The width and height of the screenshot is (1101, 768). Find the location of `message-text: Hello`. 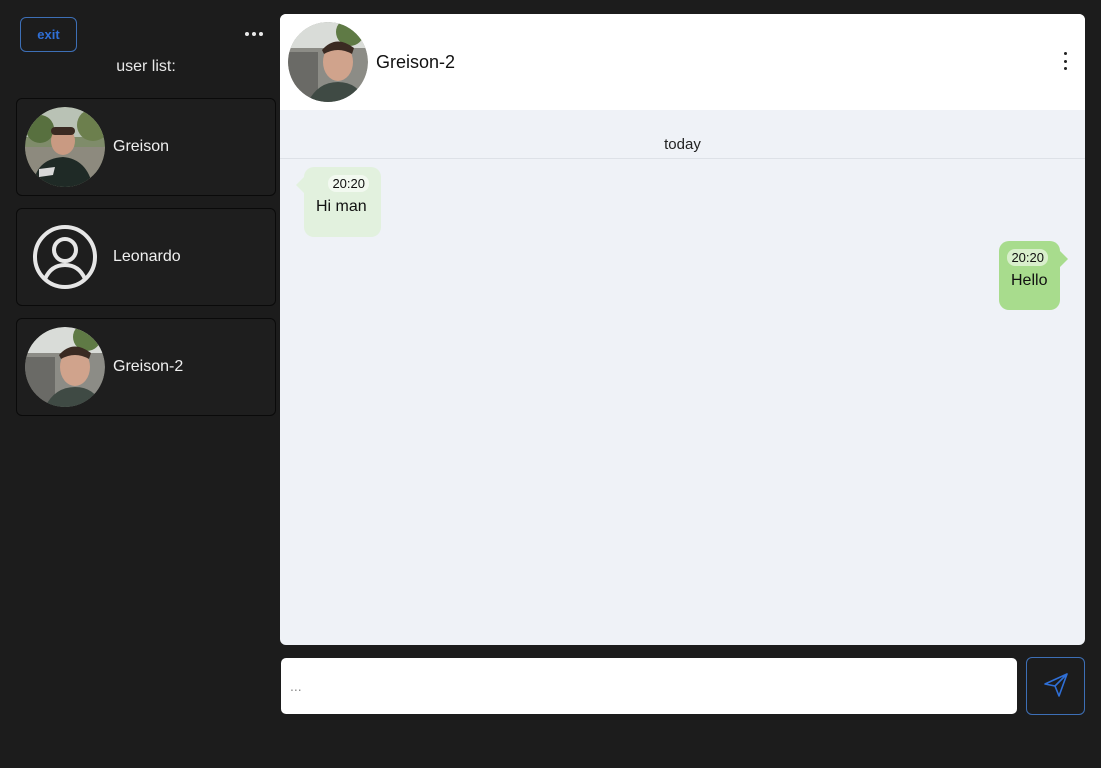

message-text: Hello is located at coordinates (1029, 280).